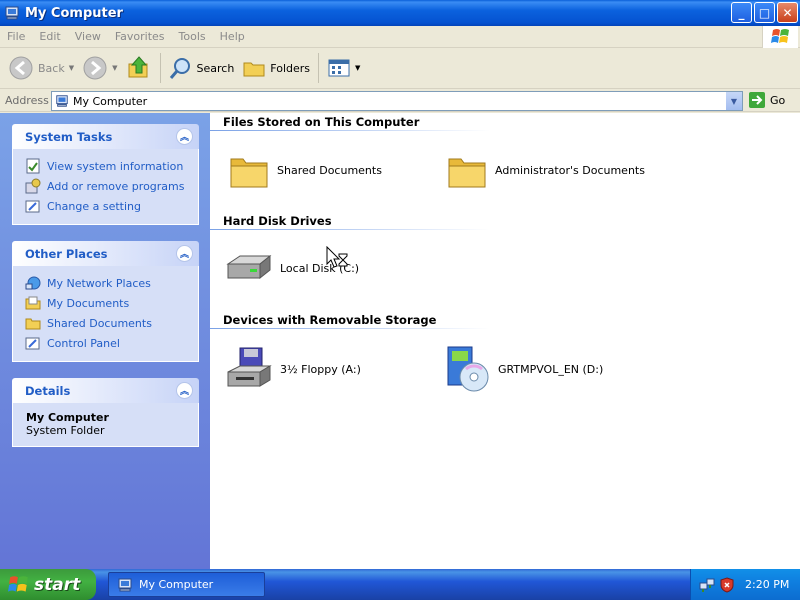 The width and height of the screenshot is (800, 600). I want to click on start-button: start, so click(48, 584).